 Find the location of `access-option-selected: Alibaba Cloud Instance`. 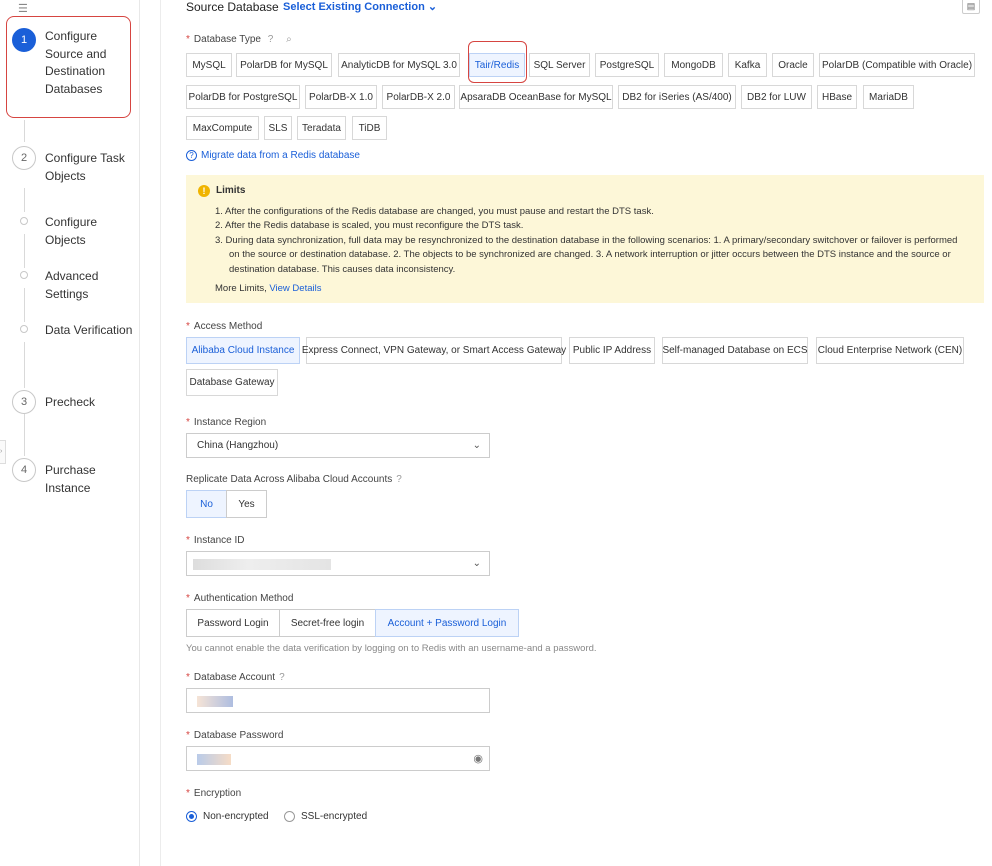

access-option-selected: Alibaba Cloud Instance is located at coordinates (243, 350).